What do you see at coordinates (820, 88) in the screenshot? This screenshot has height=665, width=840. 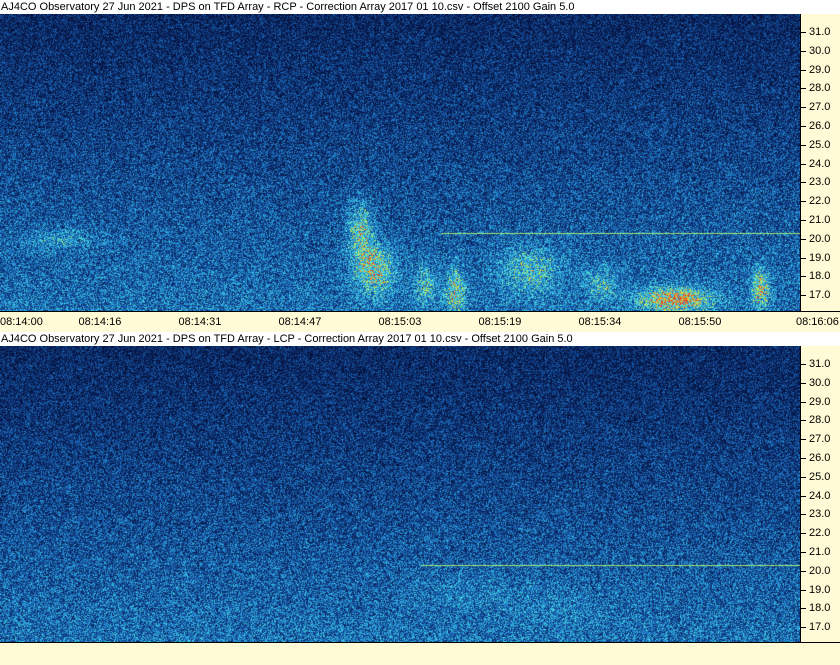 I see `rcp-freq-label: 28.0` at bounding box center [820, 88].